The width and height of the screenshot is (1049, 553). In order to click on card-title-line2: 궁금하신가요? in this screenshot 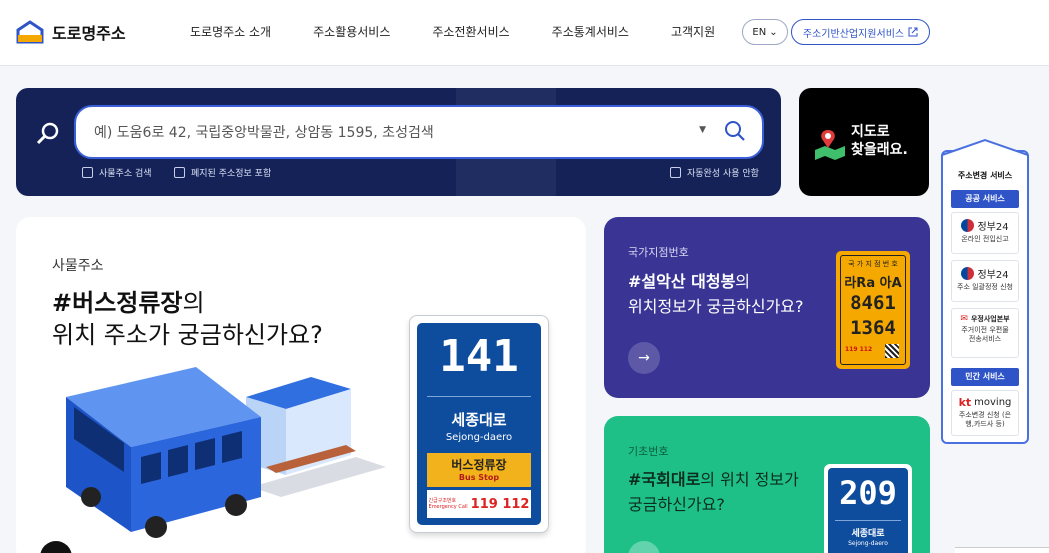, I will do `click(676, 504)`.